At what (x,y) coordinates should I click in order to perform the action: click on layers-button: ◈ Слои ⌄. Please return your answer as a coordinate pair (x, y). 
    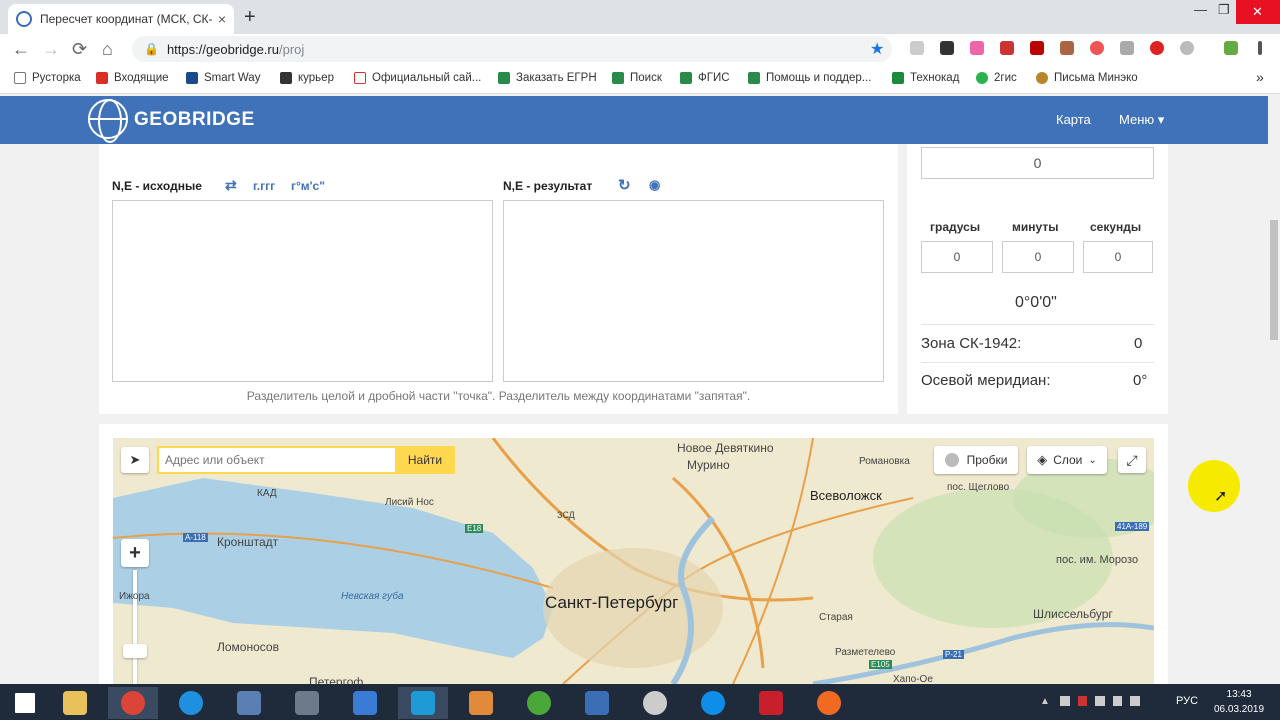
    Looking at the image, I should click on (1067, 460).